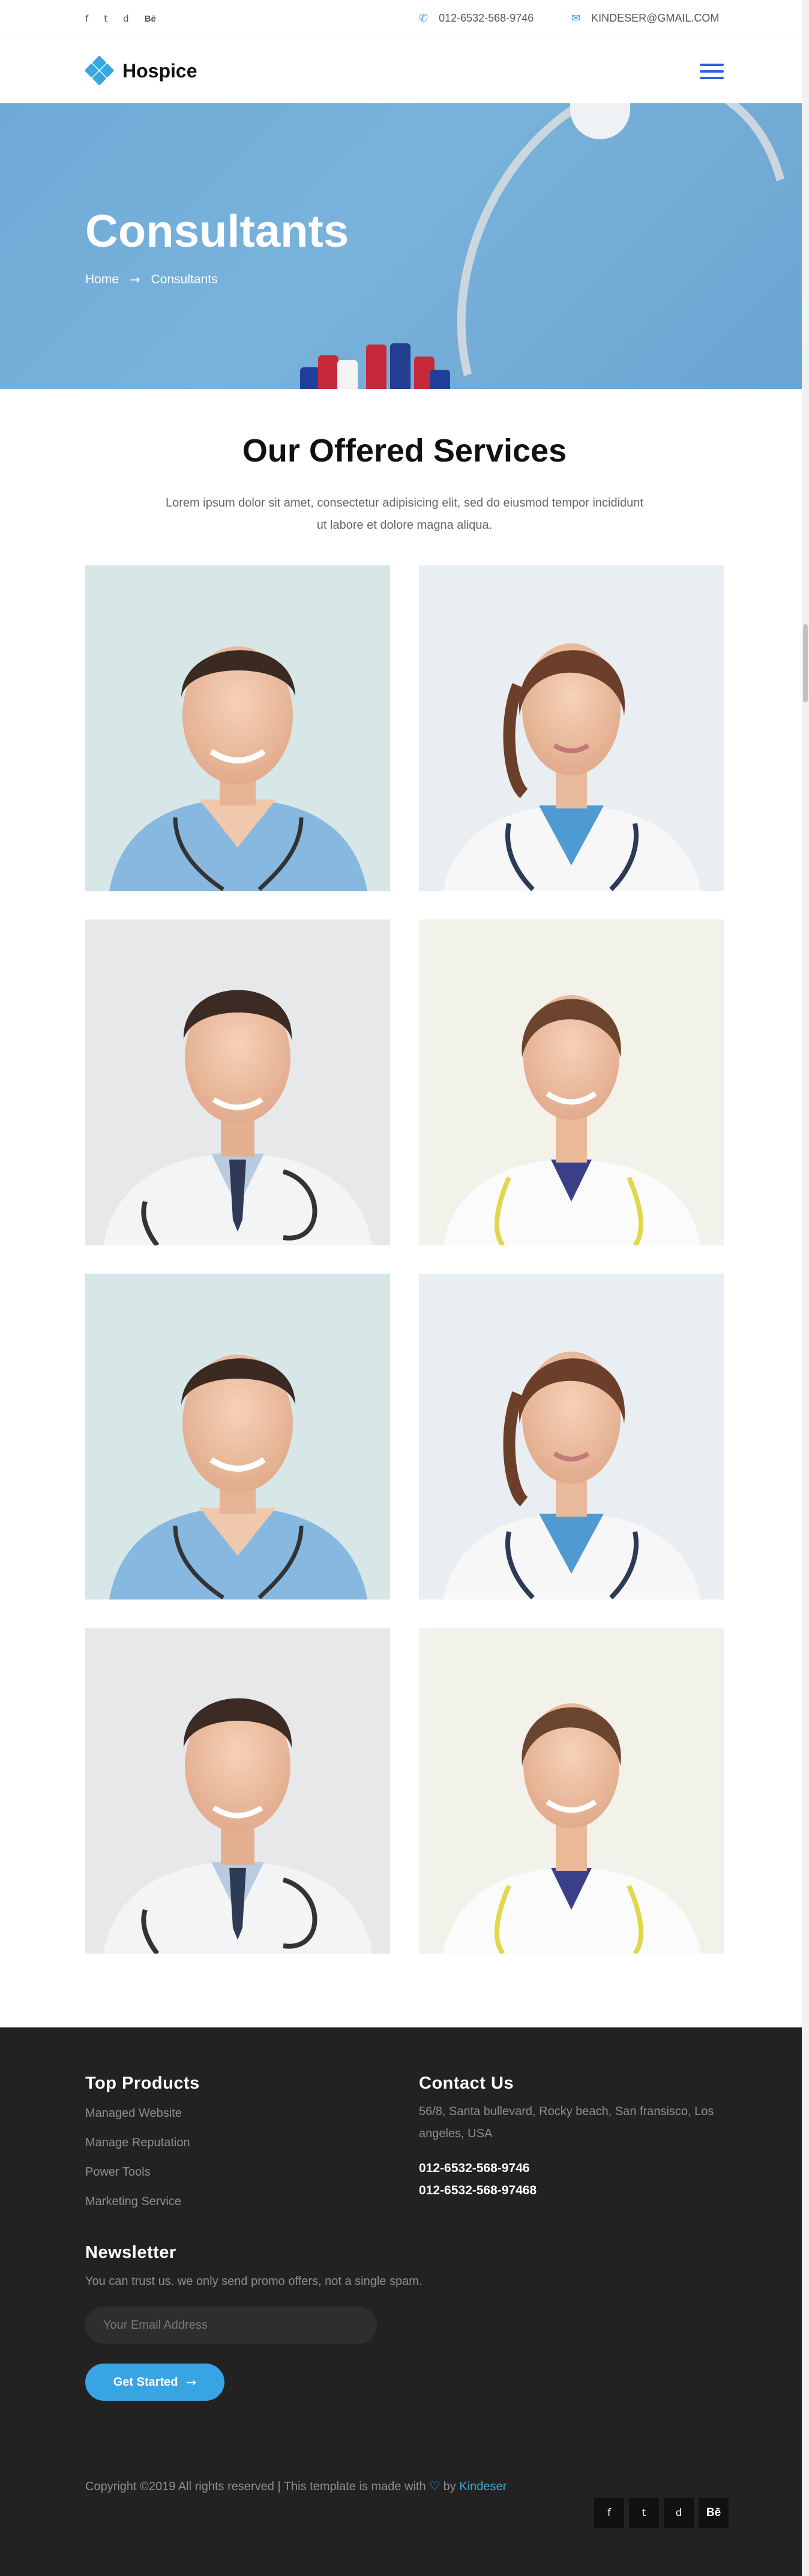 The height and width of the screenshot is (2576, 809). What do you see at coordinates (424, 18) in the screenshot?
I see `phone-icon: ✆` at bounding box center [424, 18].